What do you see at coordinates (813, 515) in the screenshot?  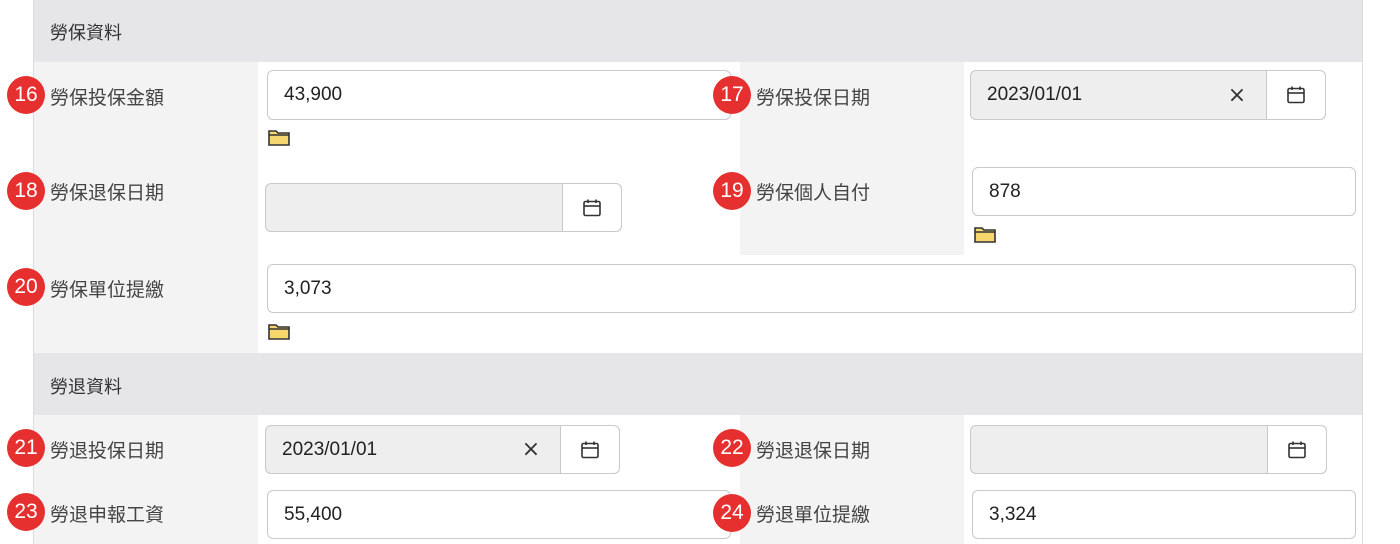 I see `field-label-24: 勞退單位提繳` at bounding box center [813, 515].